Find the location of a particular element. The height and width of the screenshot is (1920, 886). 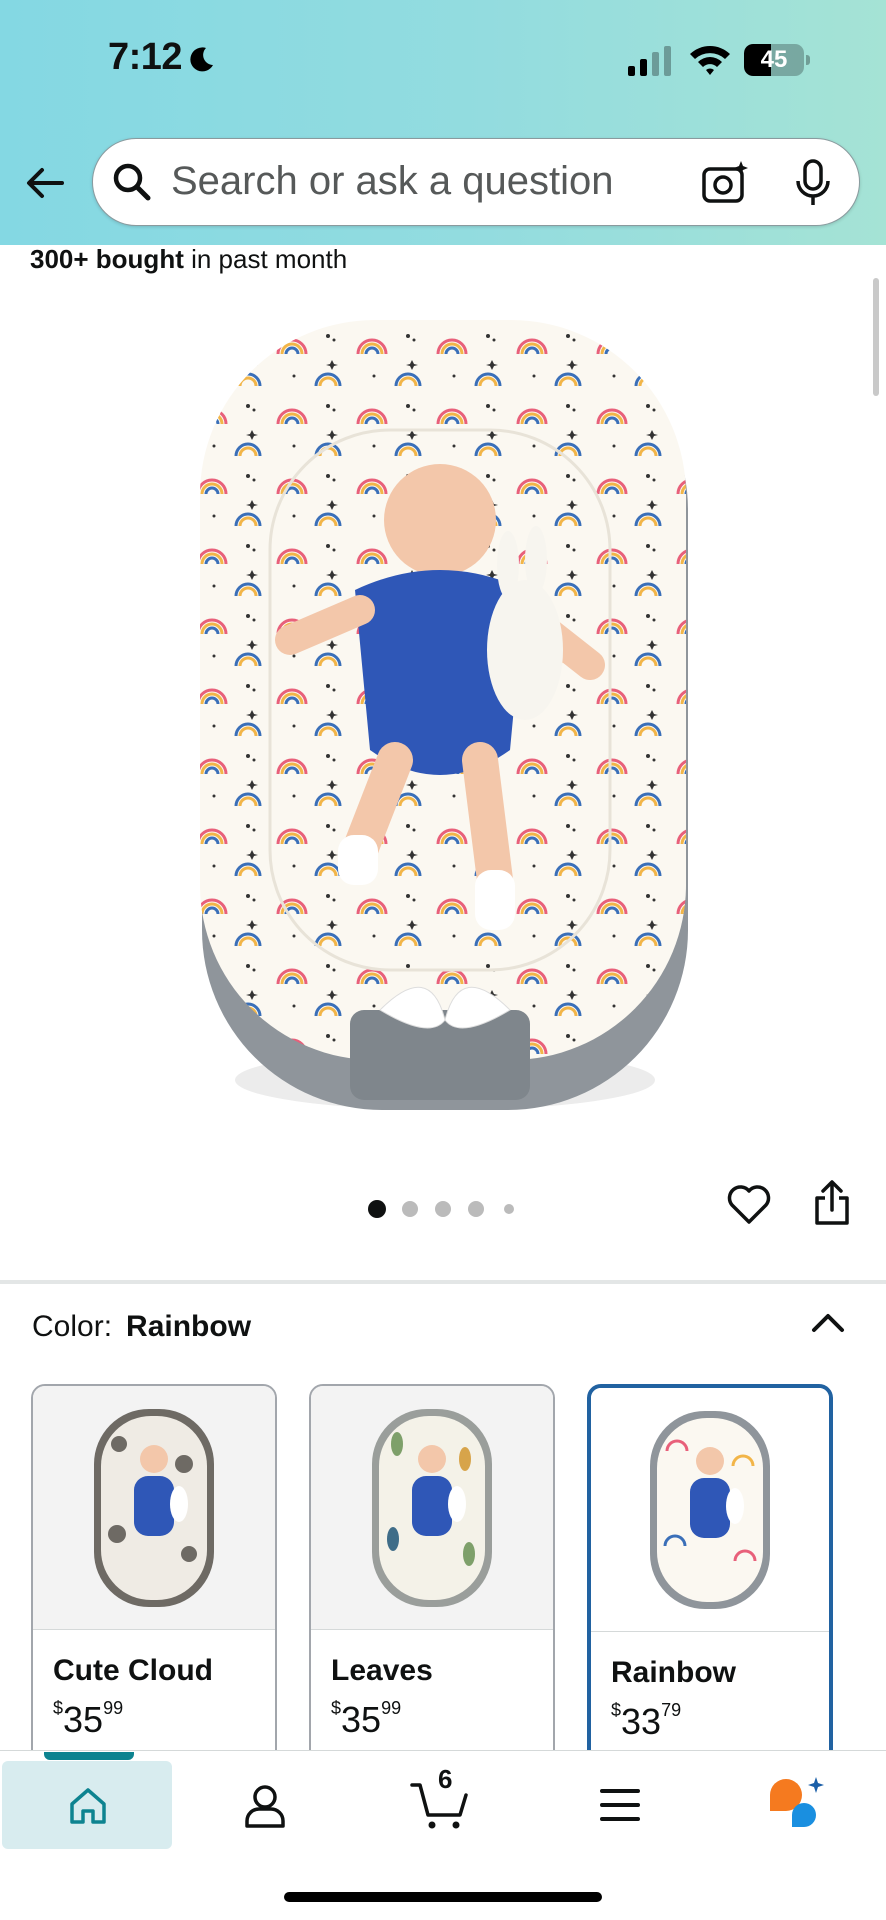

heart-icon is located at coordinates (749, 1205).